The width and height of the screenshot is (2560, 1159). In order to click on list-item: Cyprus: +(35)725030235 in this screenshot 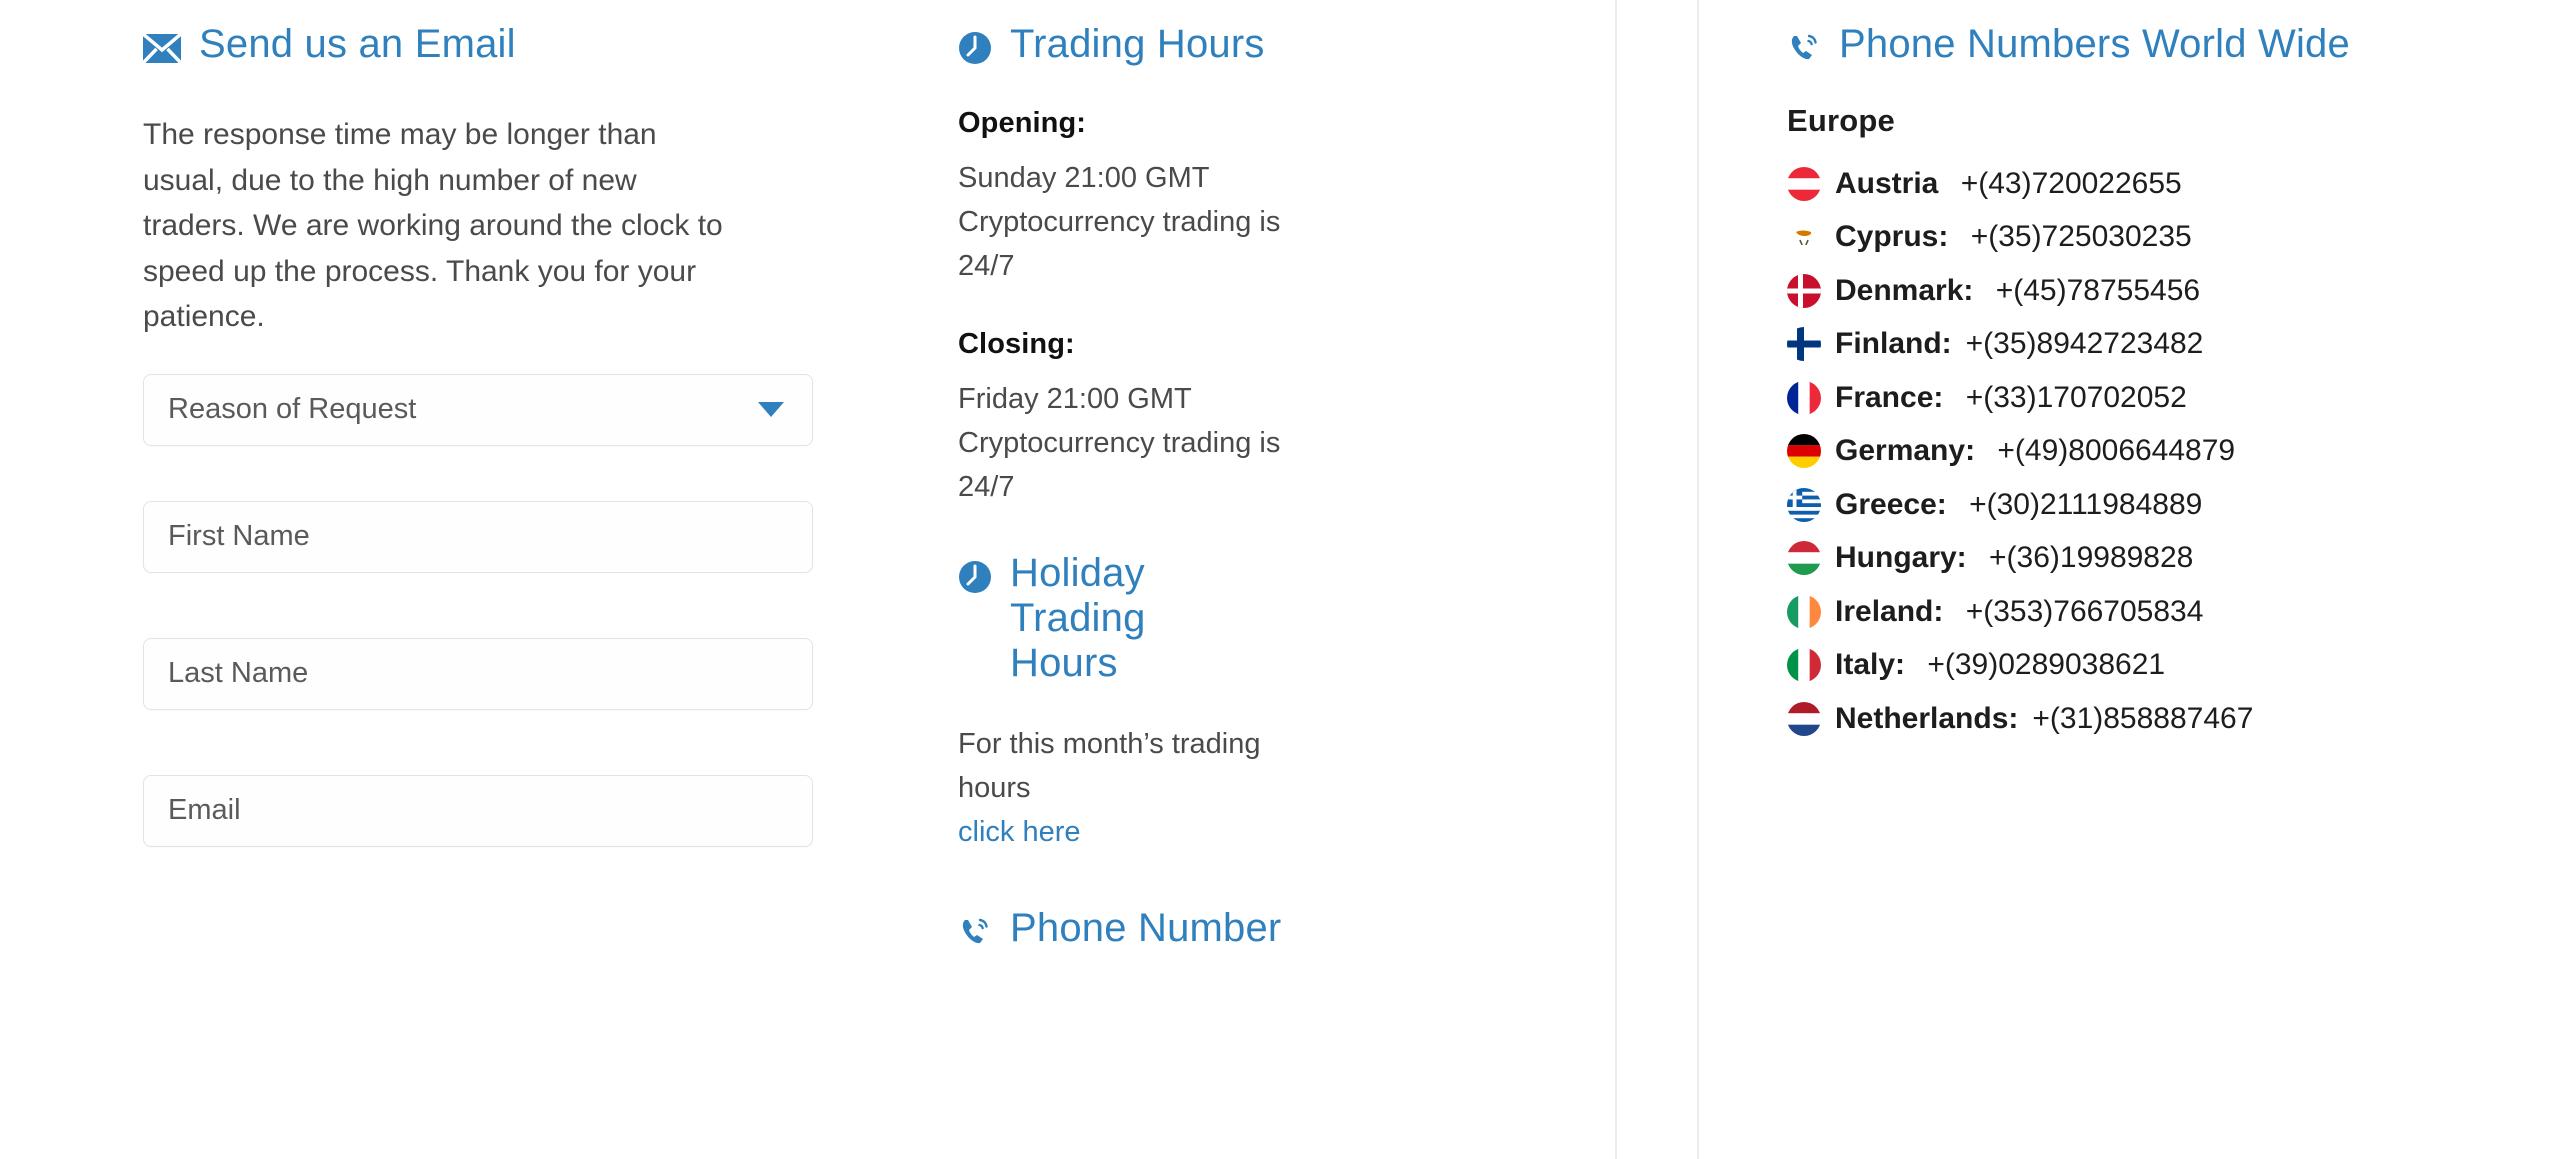, I will do `click(2173, 237)`.